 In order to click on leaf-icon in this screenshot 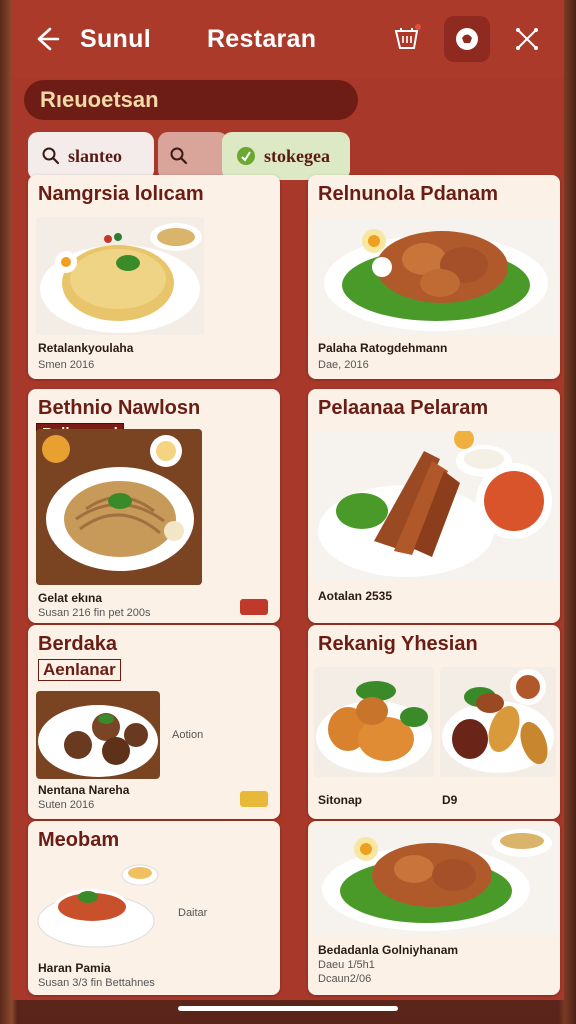, I will do `click(246, 156)`.